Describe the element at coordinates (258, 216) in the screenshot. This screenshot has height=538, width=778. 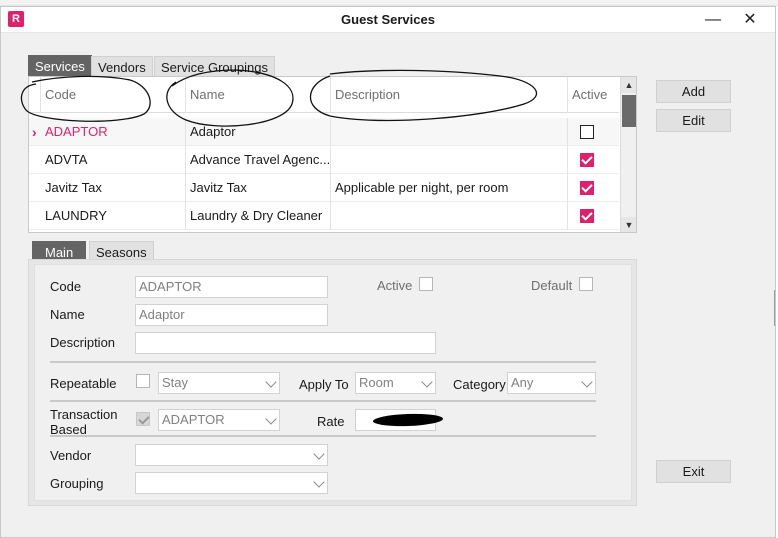
I see `cell-name: Laundry & Dry Cleaner` at that location.